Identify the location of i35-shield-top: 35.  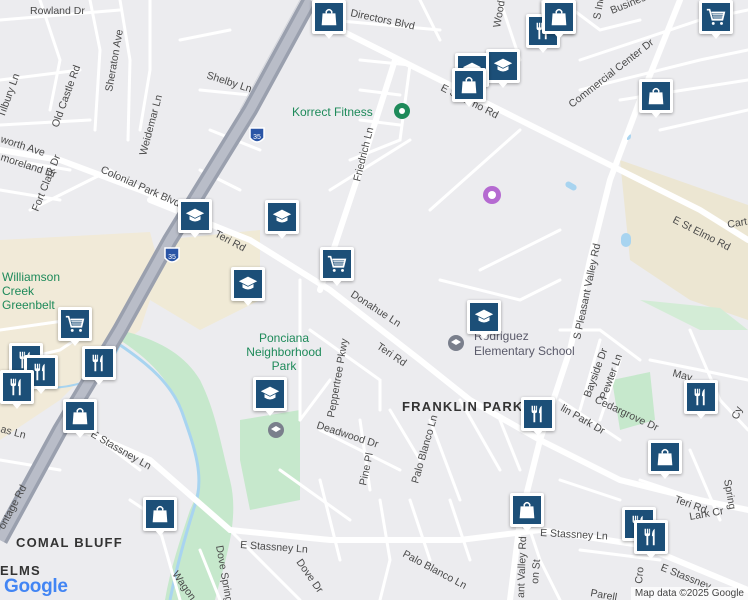
(257, 135).